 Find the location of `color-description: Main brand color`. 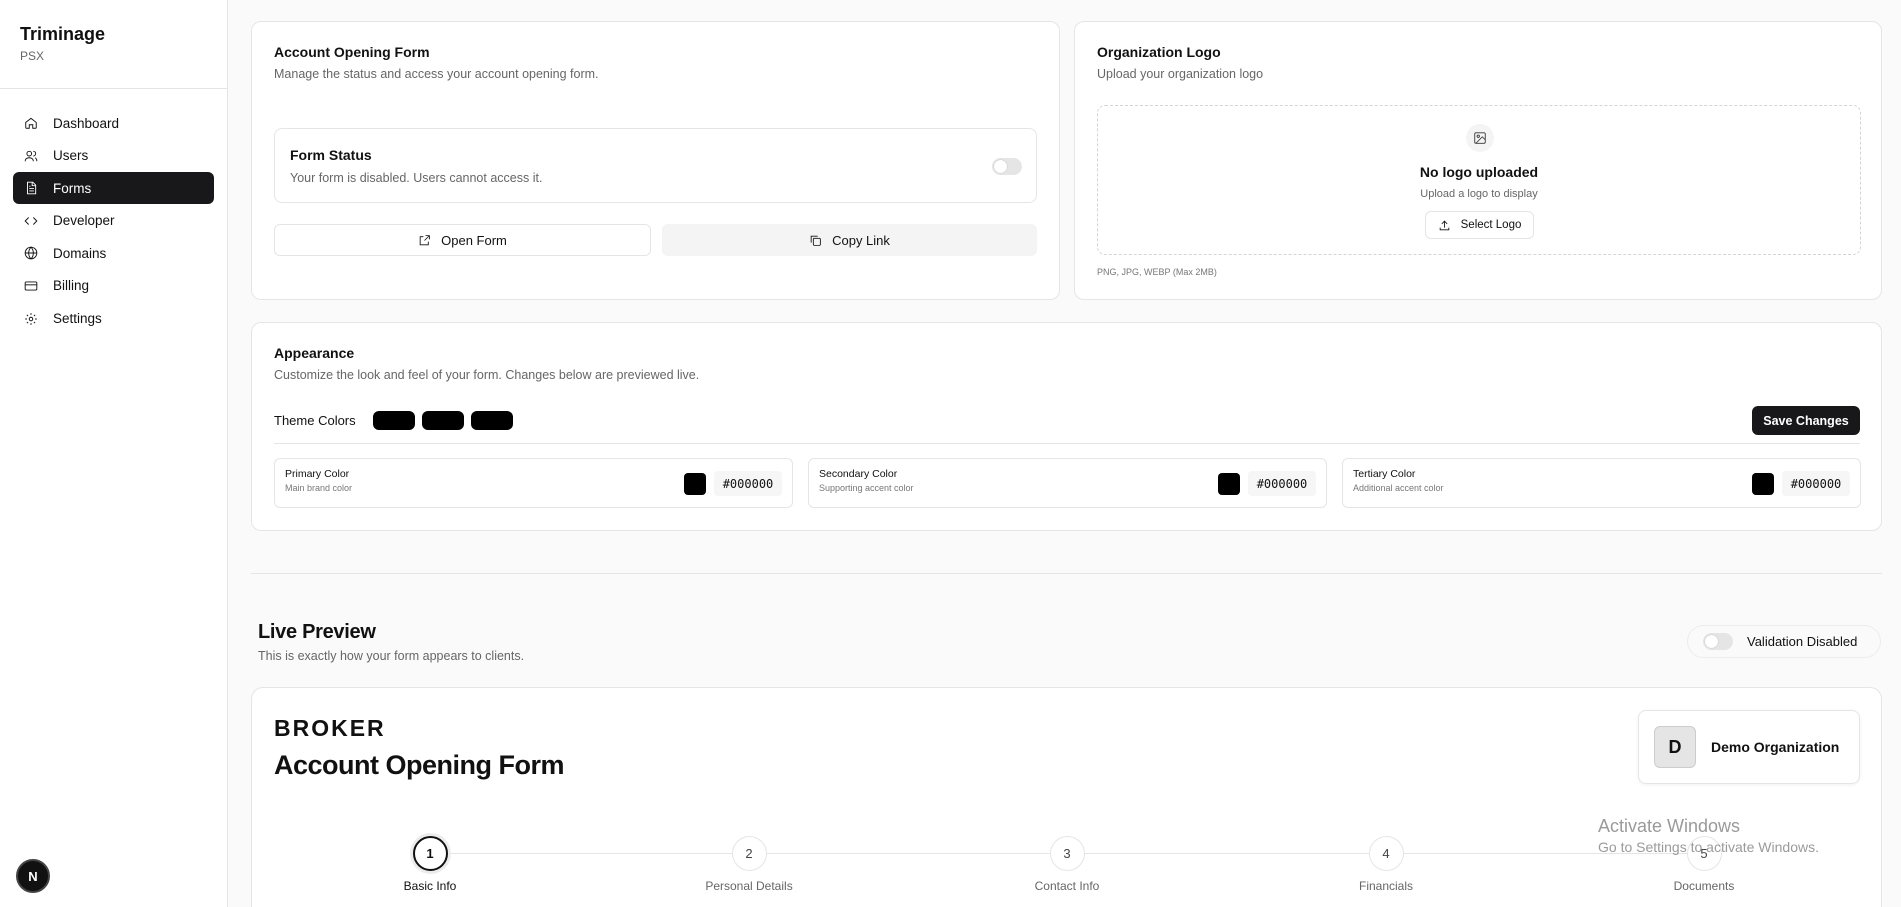

color-description: Main brand color is located at coordinates (319, 488).